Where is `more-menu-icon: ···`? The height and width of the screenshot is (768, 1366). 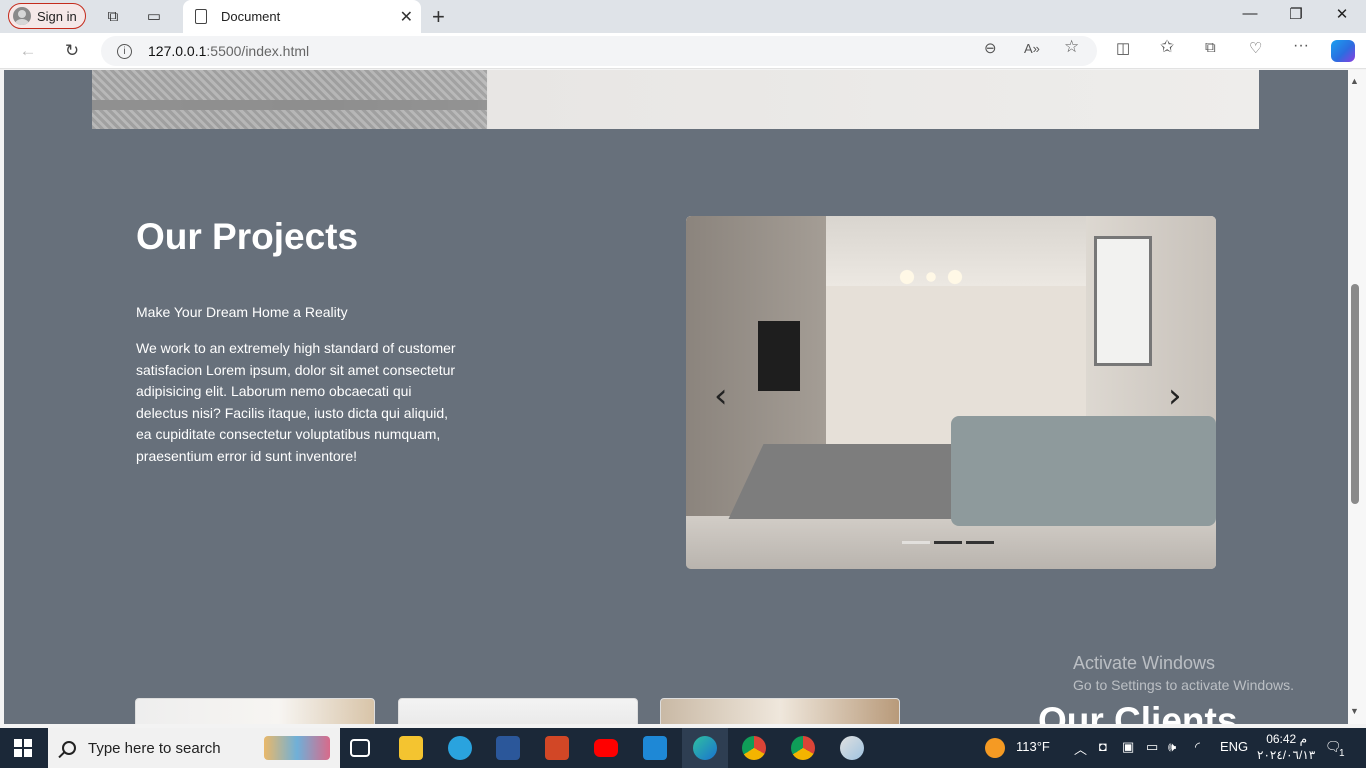 more-menu-icon: ··· is located at coordinates (1301, 46).